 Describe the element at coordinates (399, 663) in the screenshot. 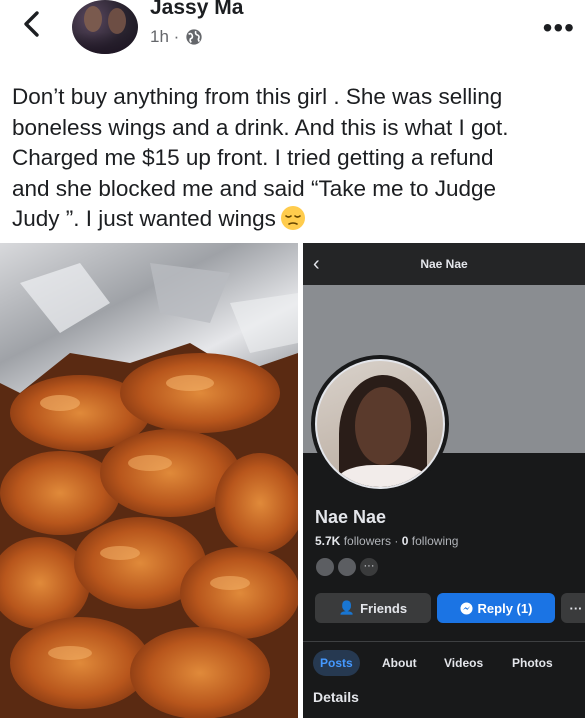

I see `tab-about: About` at that location.